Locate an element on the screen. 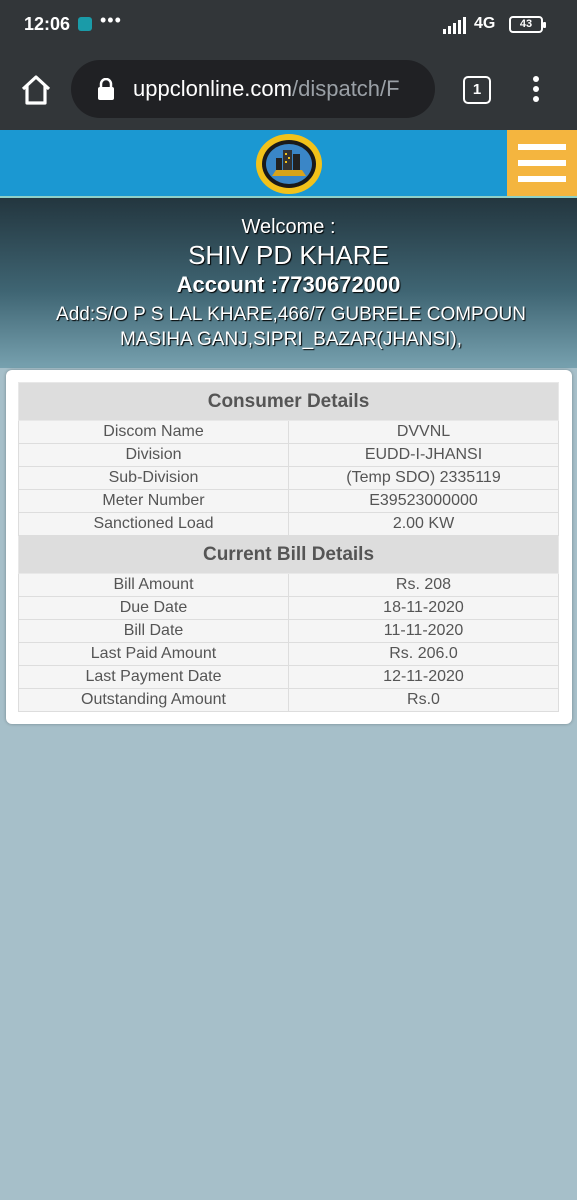 Image resolution: width=577 pixels, height=1200 pixels. row-label: Due Date is located at coordinates (153, 608).